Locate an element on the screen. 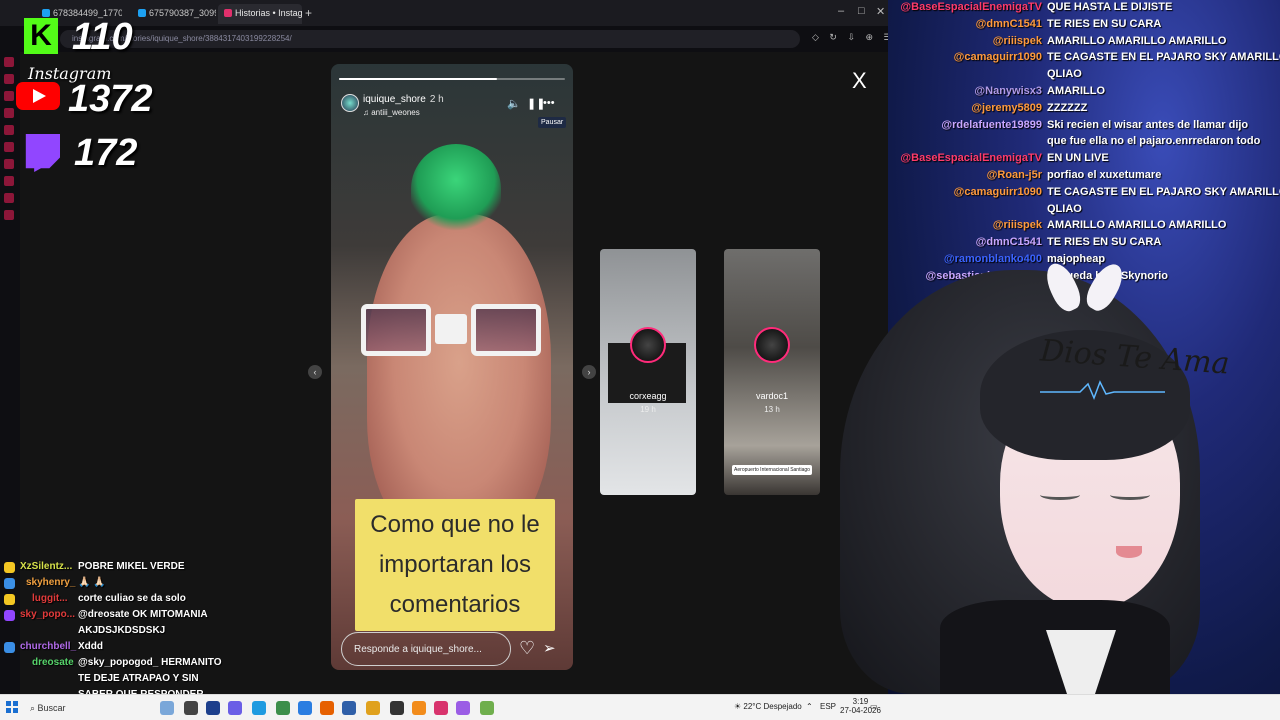 The width and height of the screenshot is (1280, 720). tab-favicon-icon is located at coordinates (46, 13).